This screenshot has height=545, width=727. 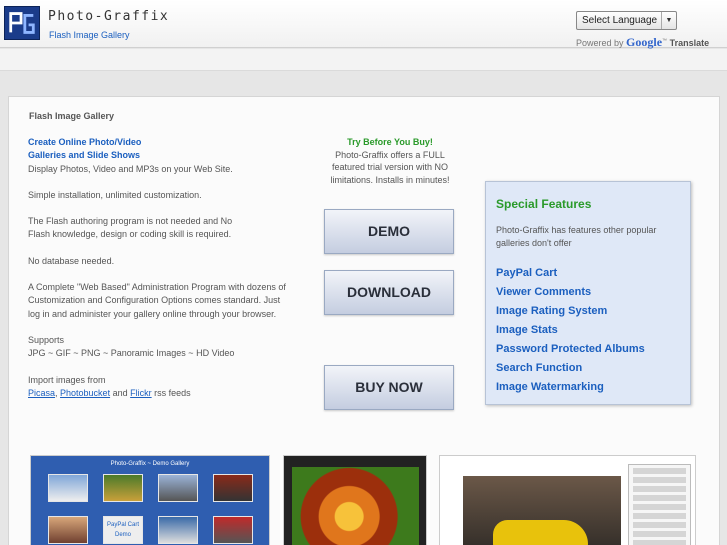 What do you see at coordinates (22, 23) in the screenshot?
I see `photo-graffix-logo-icon` at bounding box center [22, 23].